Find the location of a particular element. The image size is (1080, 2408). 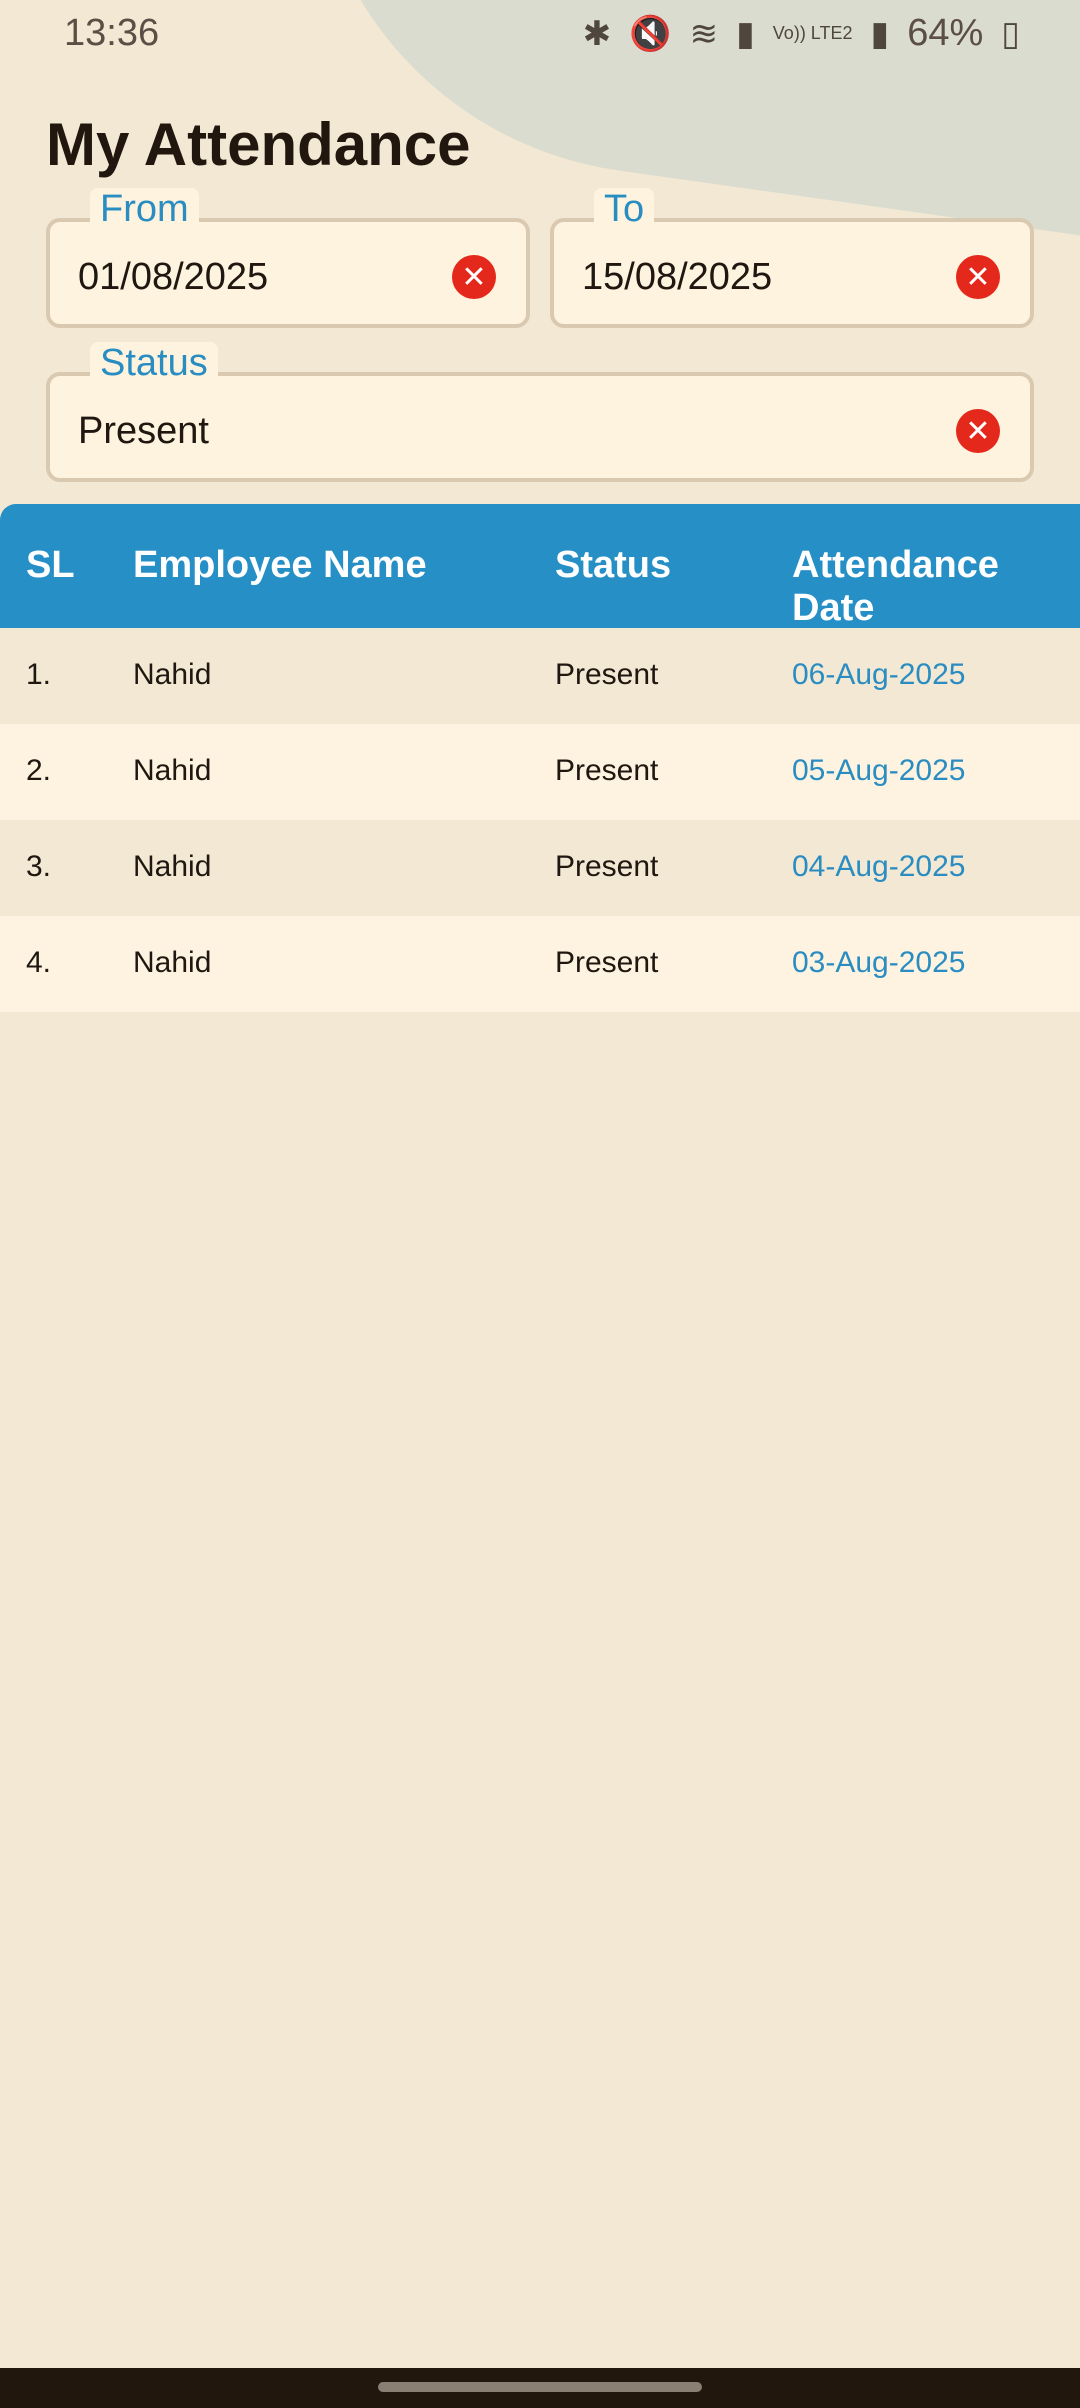

row-sl: 2. is located at coordinates (39, 770).